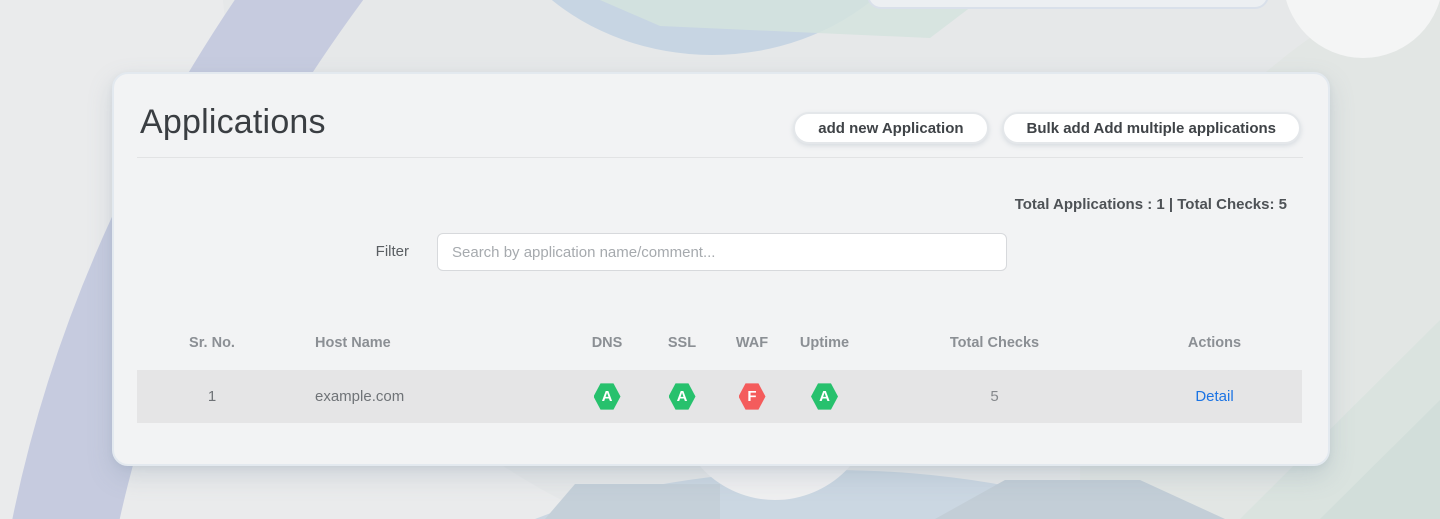 Image resolution: width=1440 pixels, height=519 pixels. I want to click on detail-link: Detail, so click(1214, 396).